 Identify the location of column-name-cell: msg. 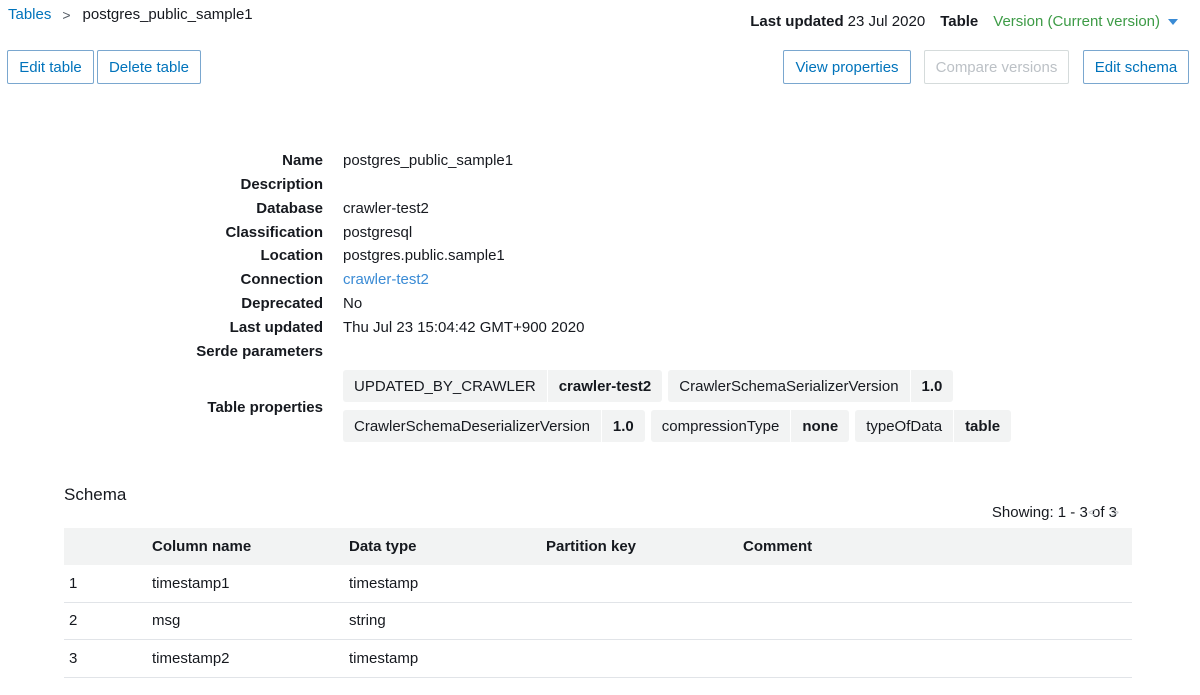
(166, 621).